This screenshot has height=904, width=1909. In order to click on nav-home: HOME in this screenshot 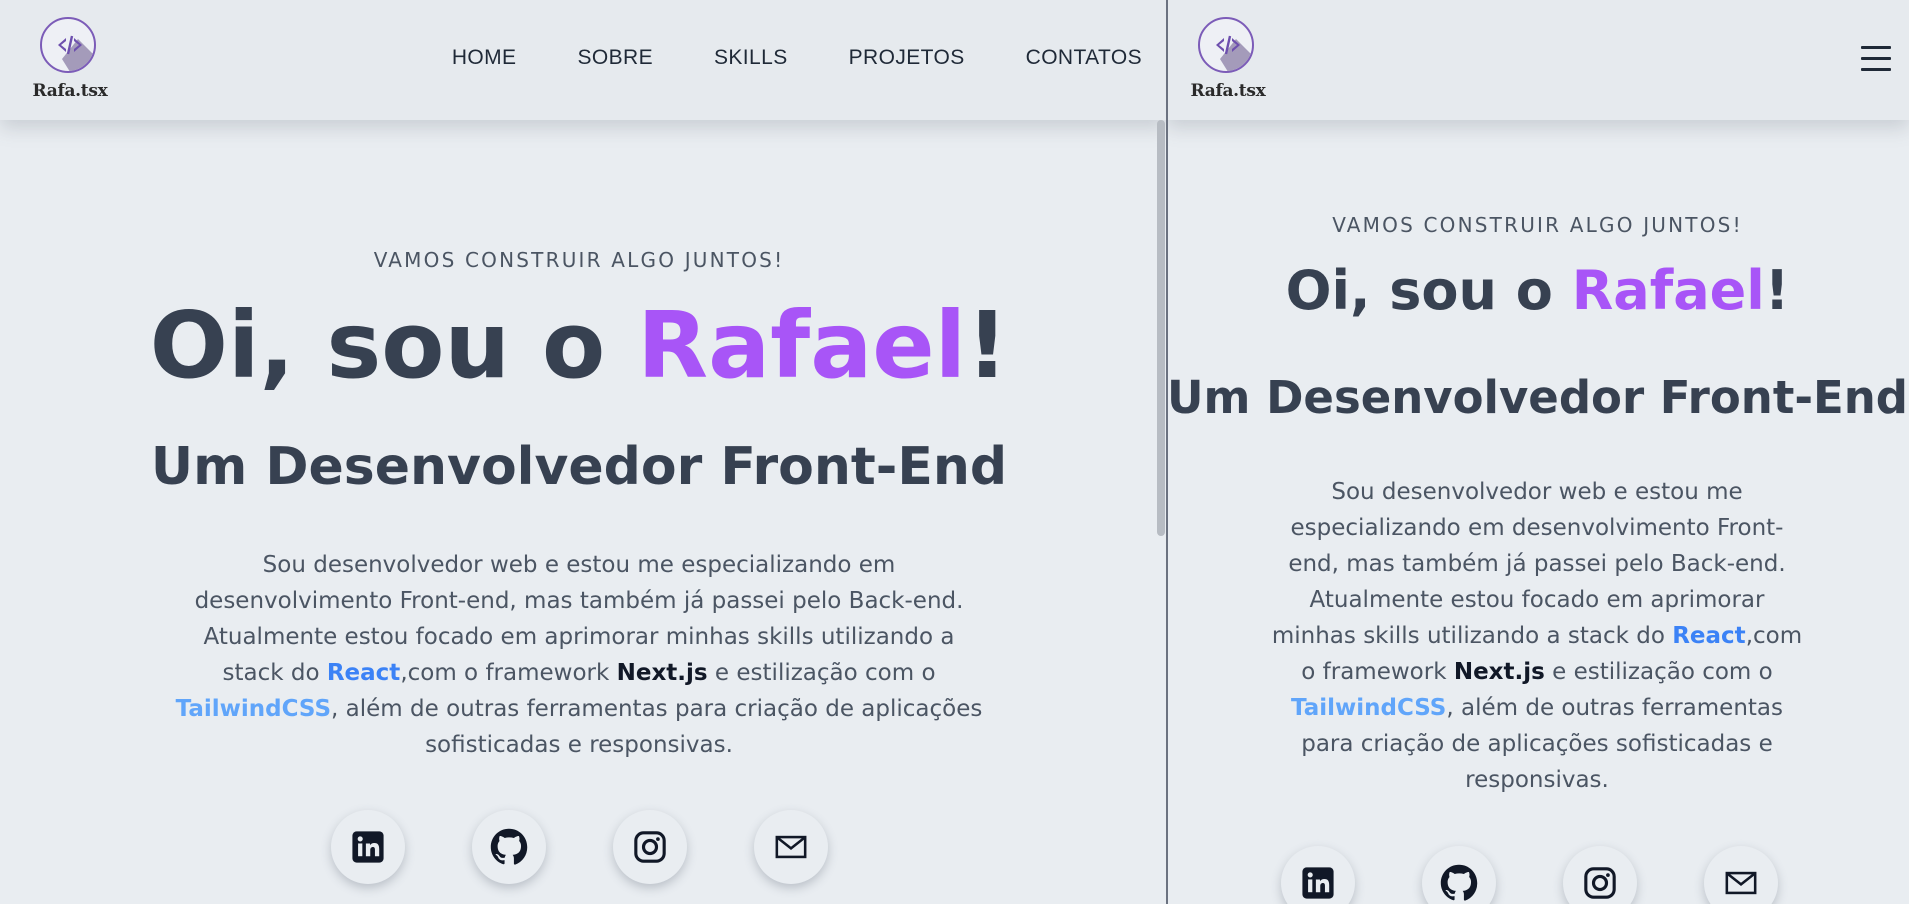, I will do `click(484, 58)`.